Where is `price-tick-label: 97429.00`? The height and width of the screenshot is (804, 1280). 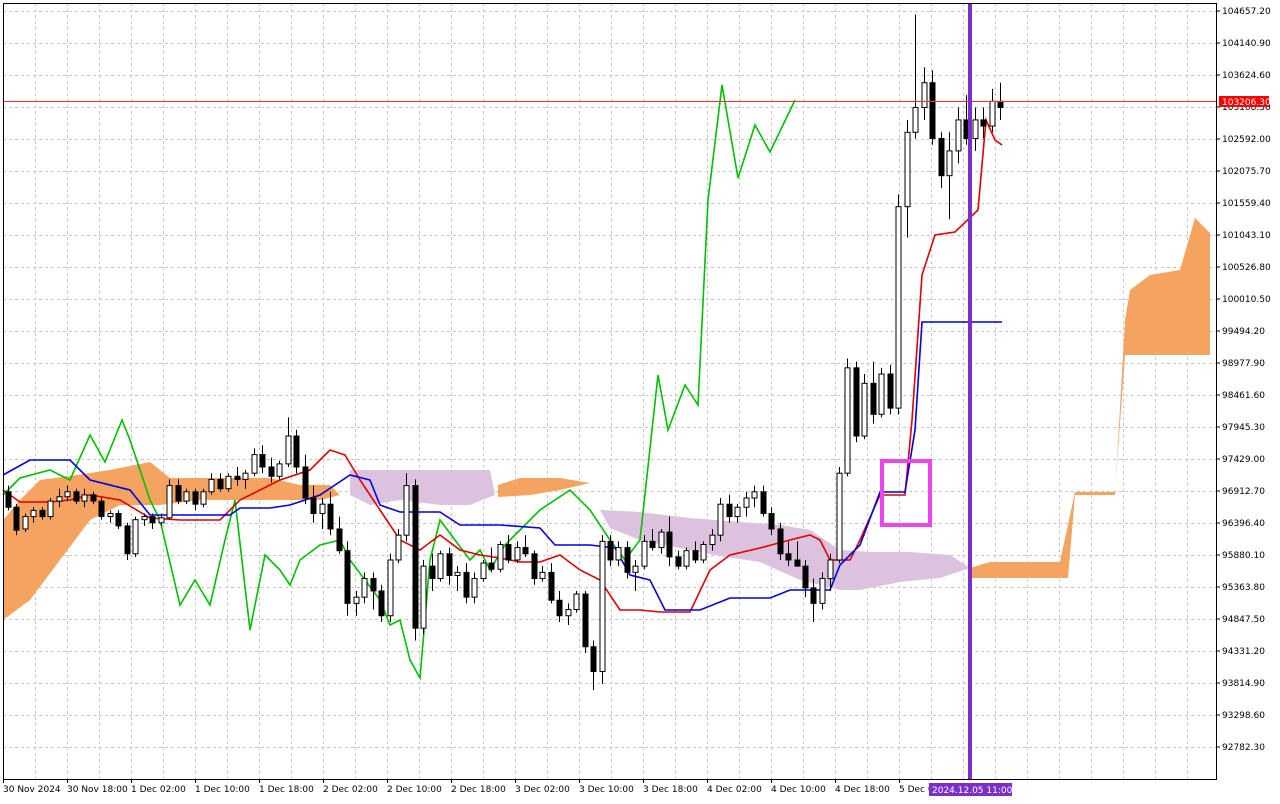 price-tick-label: 97429.00 is located at coordinates (1243, 460).